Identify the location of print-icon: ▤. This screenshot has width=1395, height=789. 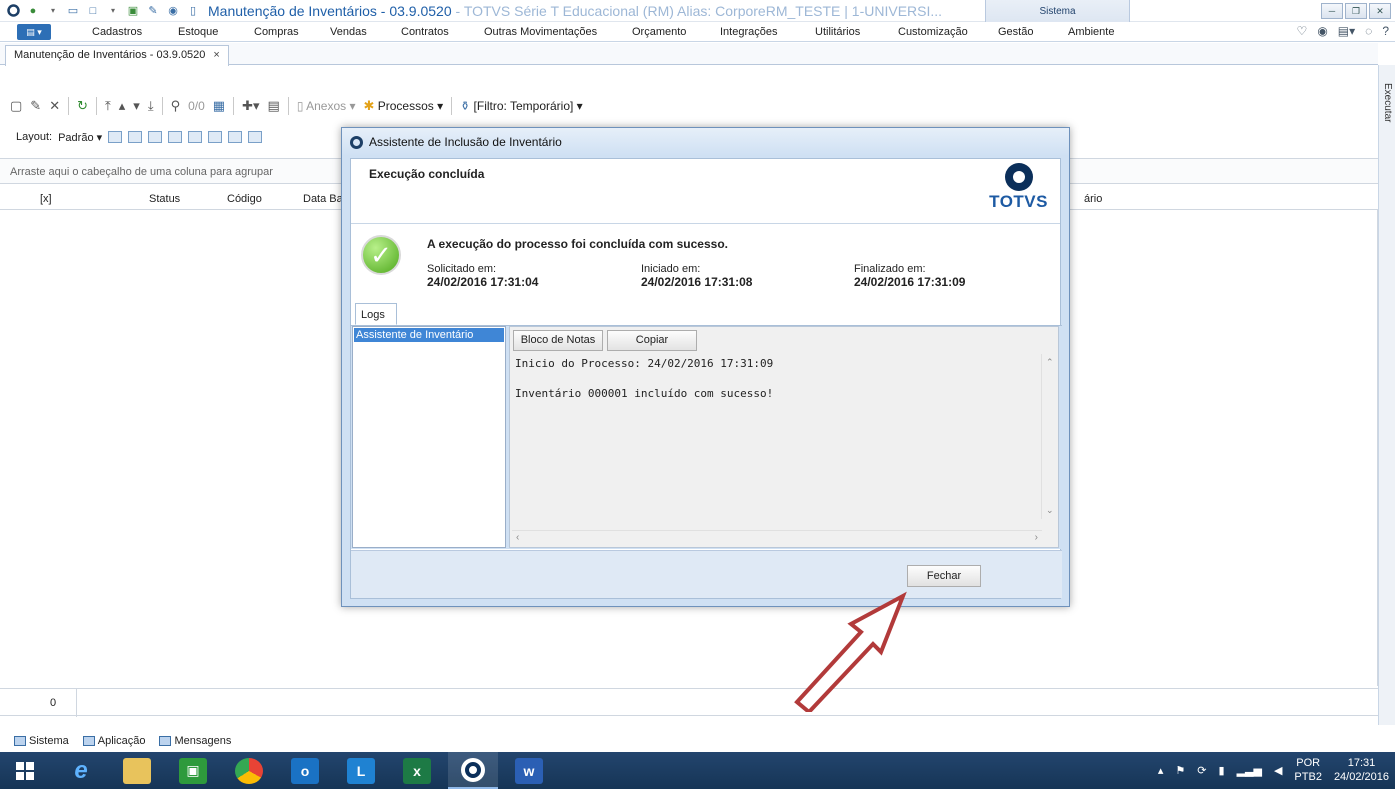
(274, 106).